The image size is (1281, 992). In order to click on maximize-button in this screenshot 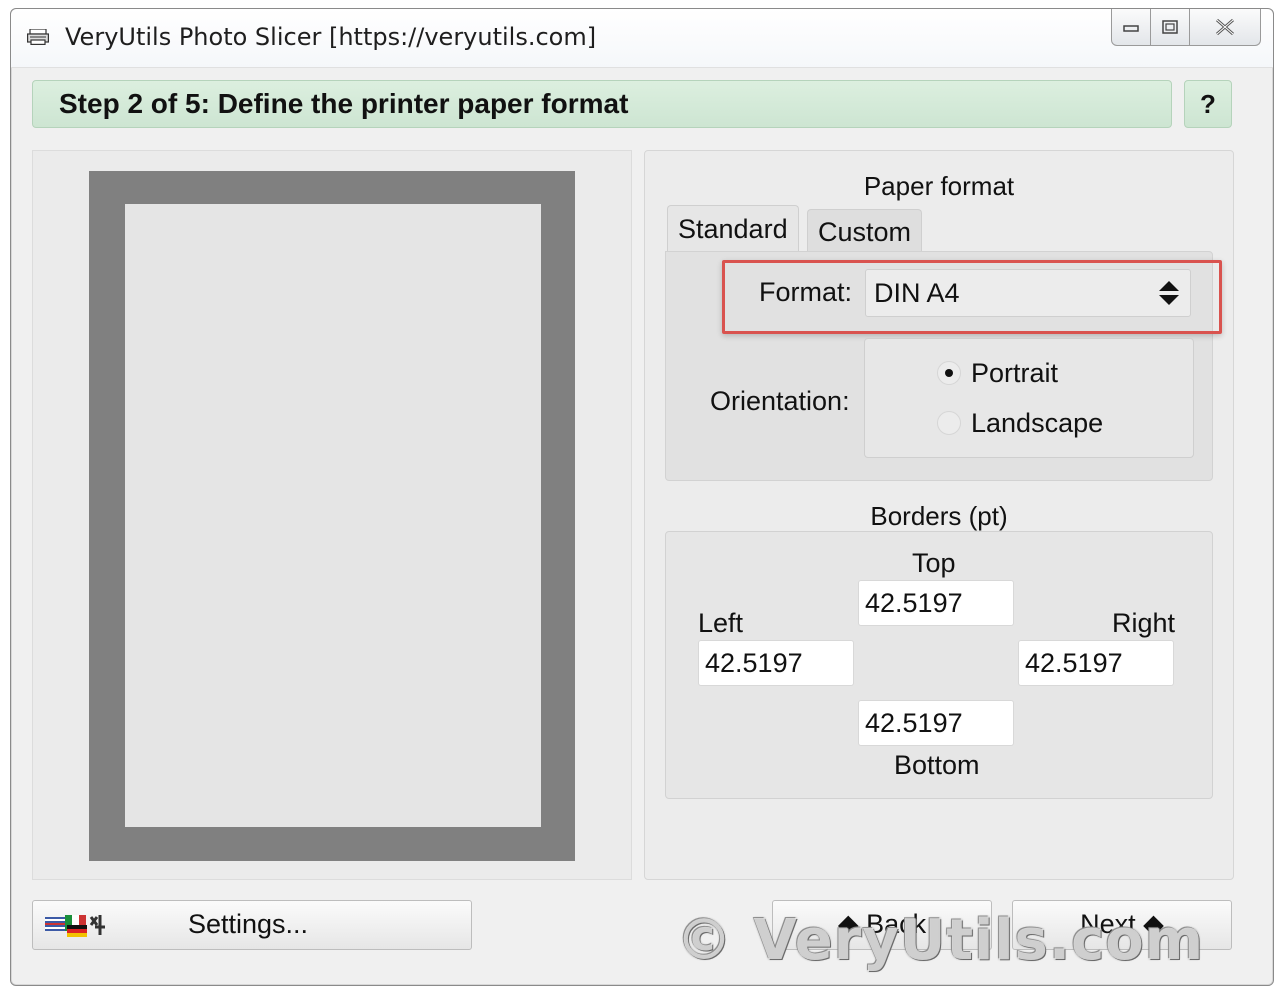, I will do `click(1170, 27)`.